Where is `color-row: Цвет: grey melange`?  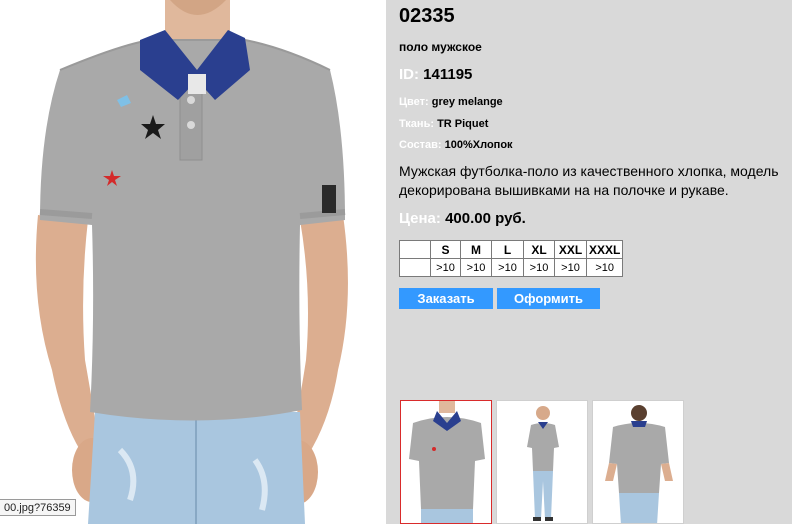
color-row: Цвет: grey melange is located at coordinates (451, 102).